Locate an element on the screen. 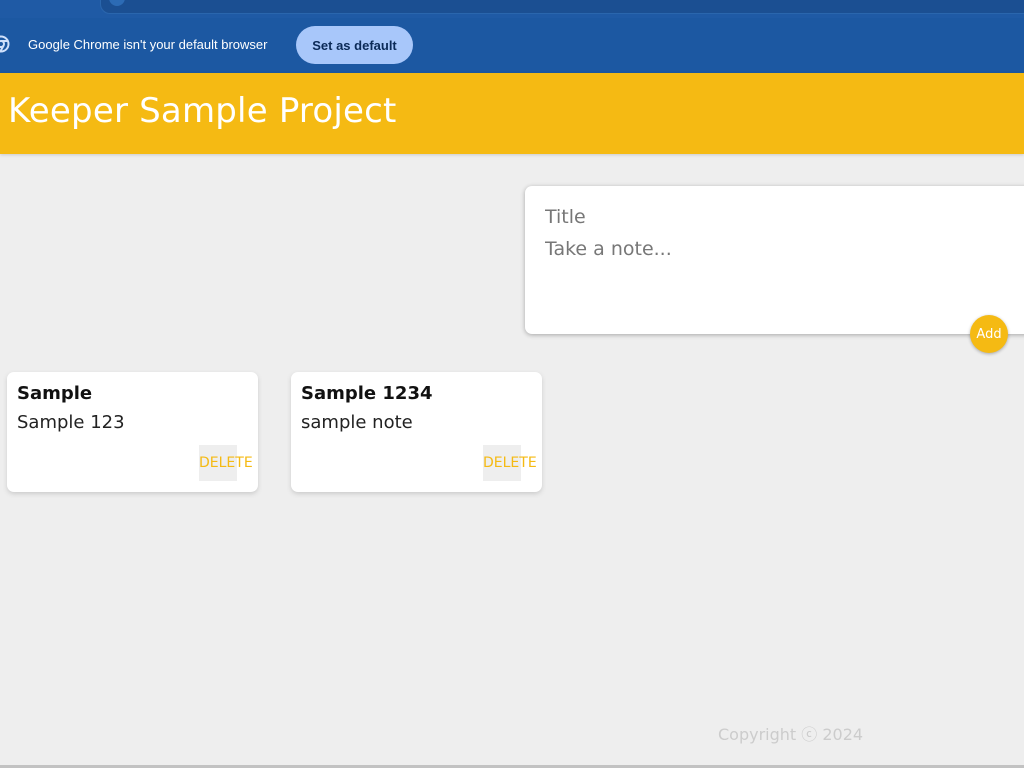 The image size is (1024, 768). browser-toolbar is located at coordinates (512, 9).